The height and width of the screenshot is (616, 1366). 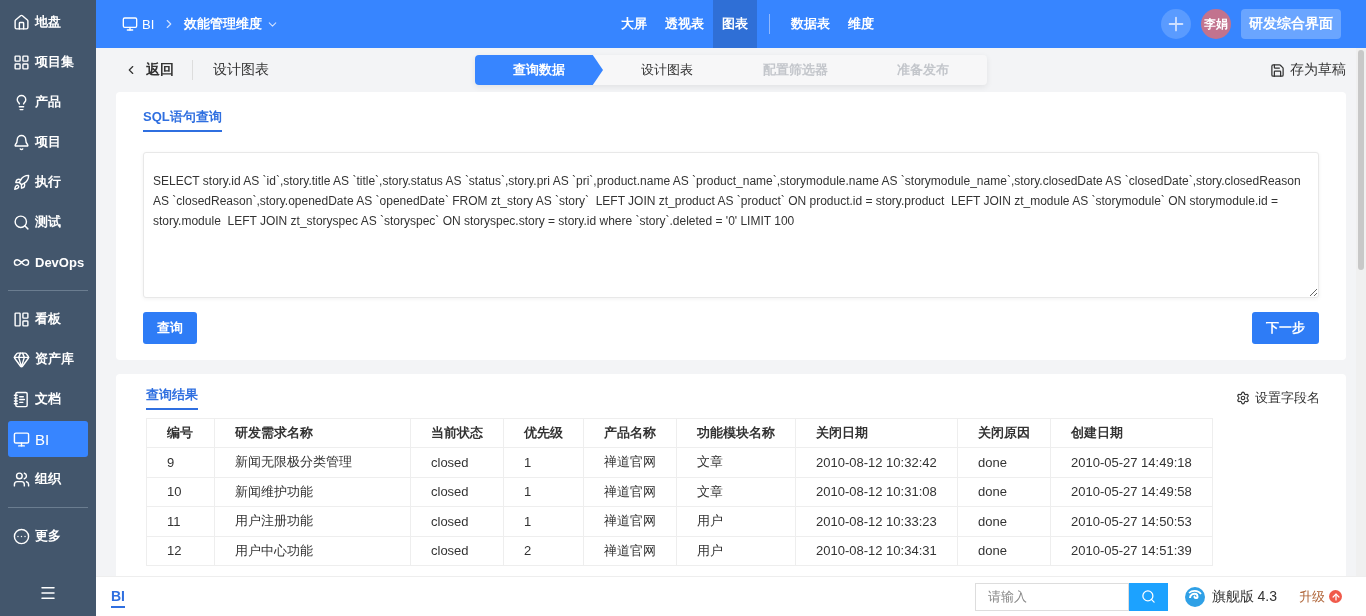 I want to click on table-cell: 新闻无限极分类管理, so click(x=312, y=462).